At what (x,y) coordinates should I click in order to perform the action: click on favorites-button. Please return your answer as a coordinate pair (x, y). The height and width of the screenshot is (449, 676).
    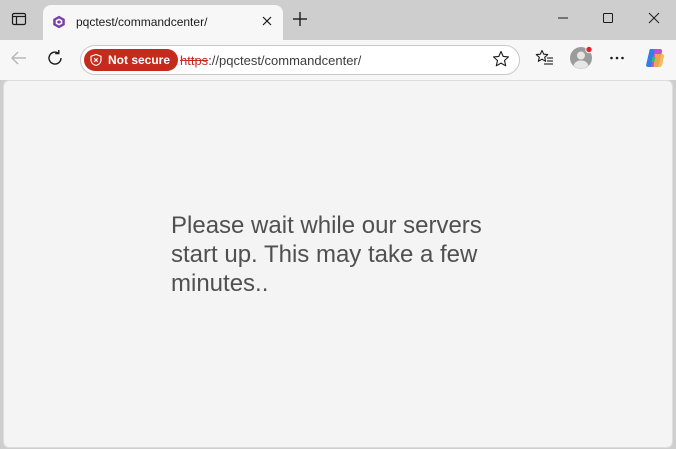
    Looking at the image, I should click on (545, 60).